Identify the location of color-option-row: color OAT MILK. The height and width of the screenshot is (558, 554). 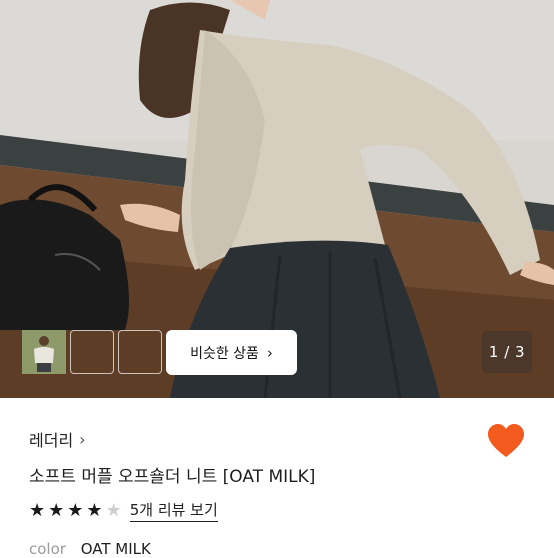
(90, 549).